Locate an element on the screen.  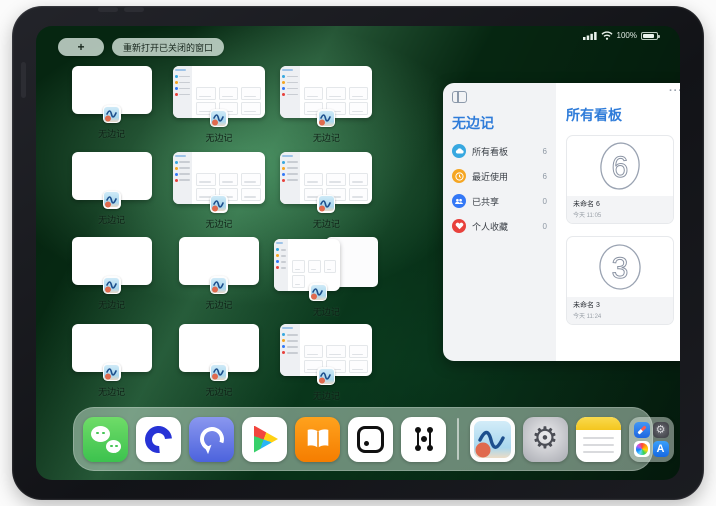
wechat-icon is located at coordinates (105, 439).